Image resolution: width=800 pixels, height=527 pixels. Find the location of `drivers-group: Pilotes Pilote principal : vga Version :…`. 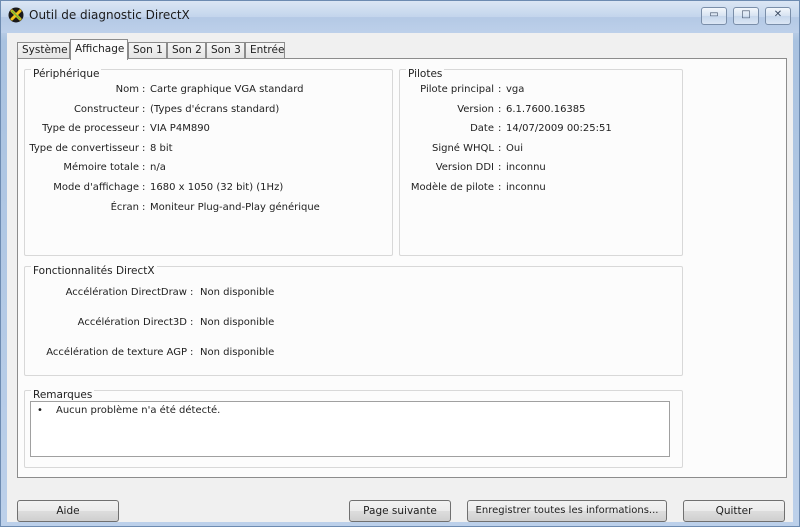

drivers-group: Pilotes Pilote principal : vga Version :… is located at coordinates (541, 162).